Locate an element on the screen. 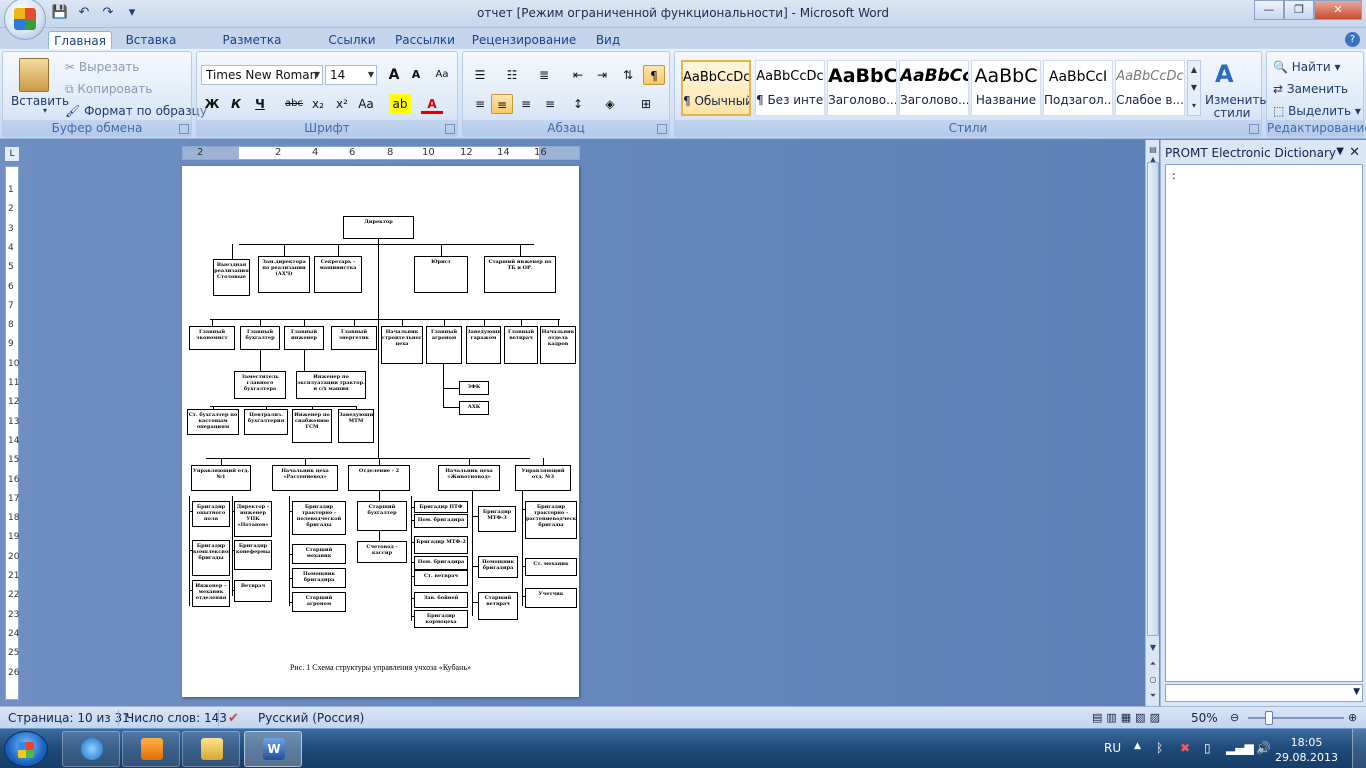  increase-indent-icon: ⇥ is located at coordinates (602, 75).